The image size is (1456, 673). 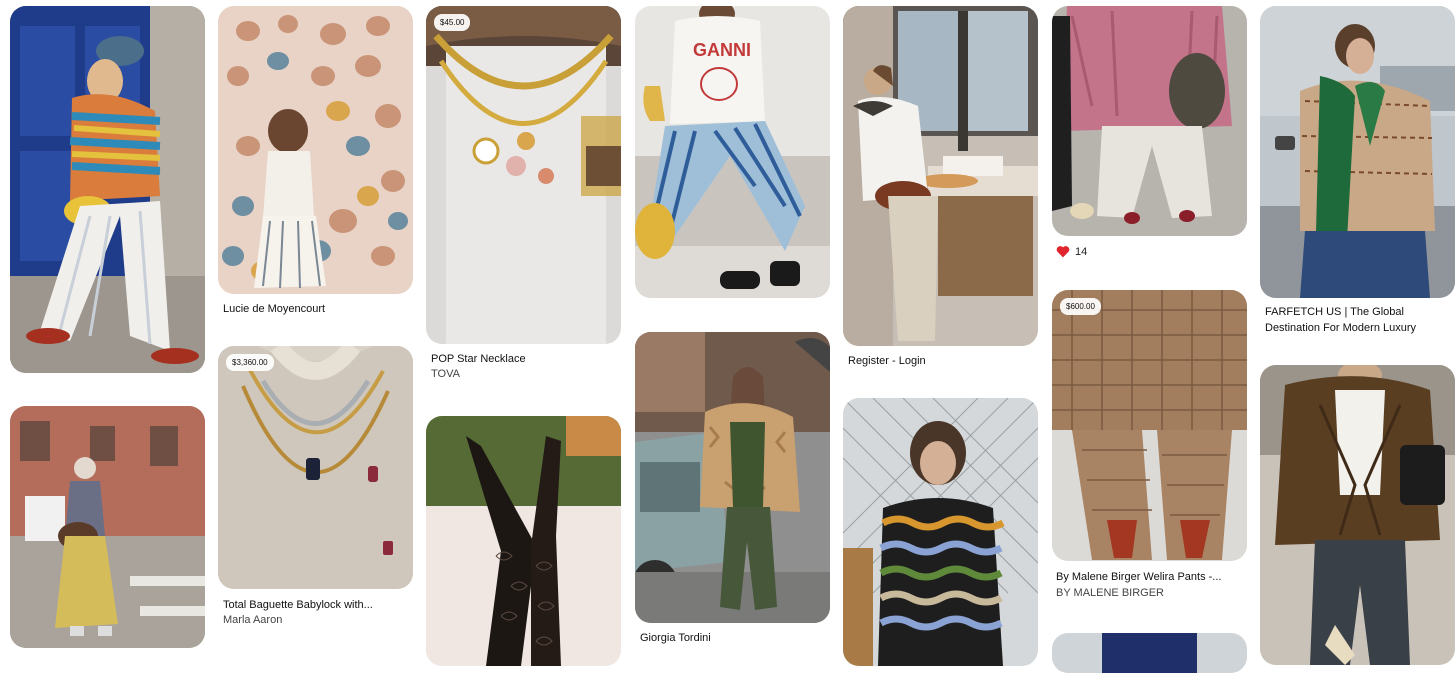 What do you see at coordinates (1071, 251) in the screenshot?
I see `reaction-bar: 14` at bounding box center [1071, 251].